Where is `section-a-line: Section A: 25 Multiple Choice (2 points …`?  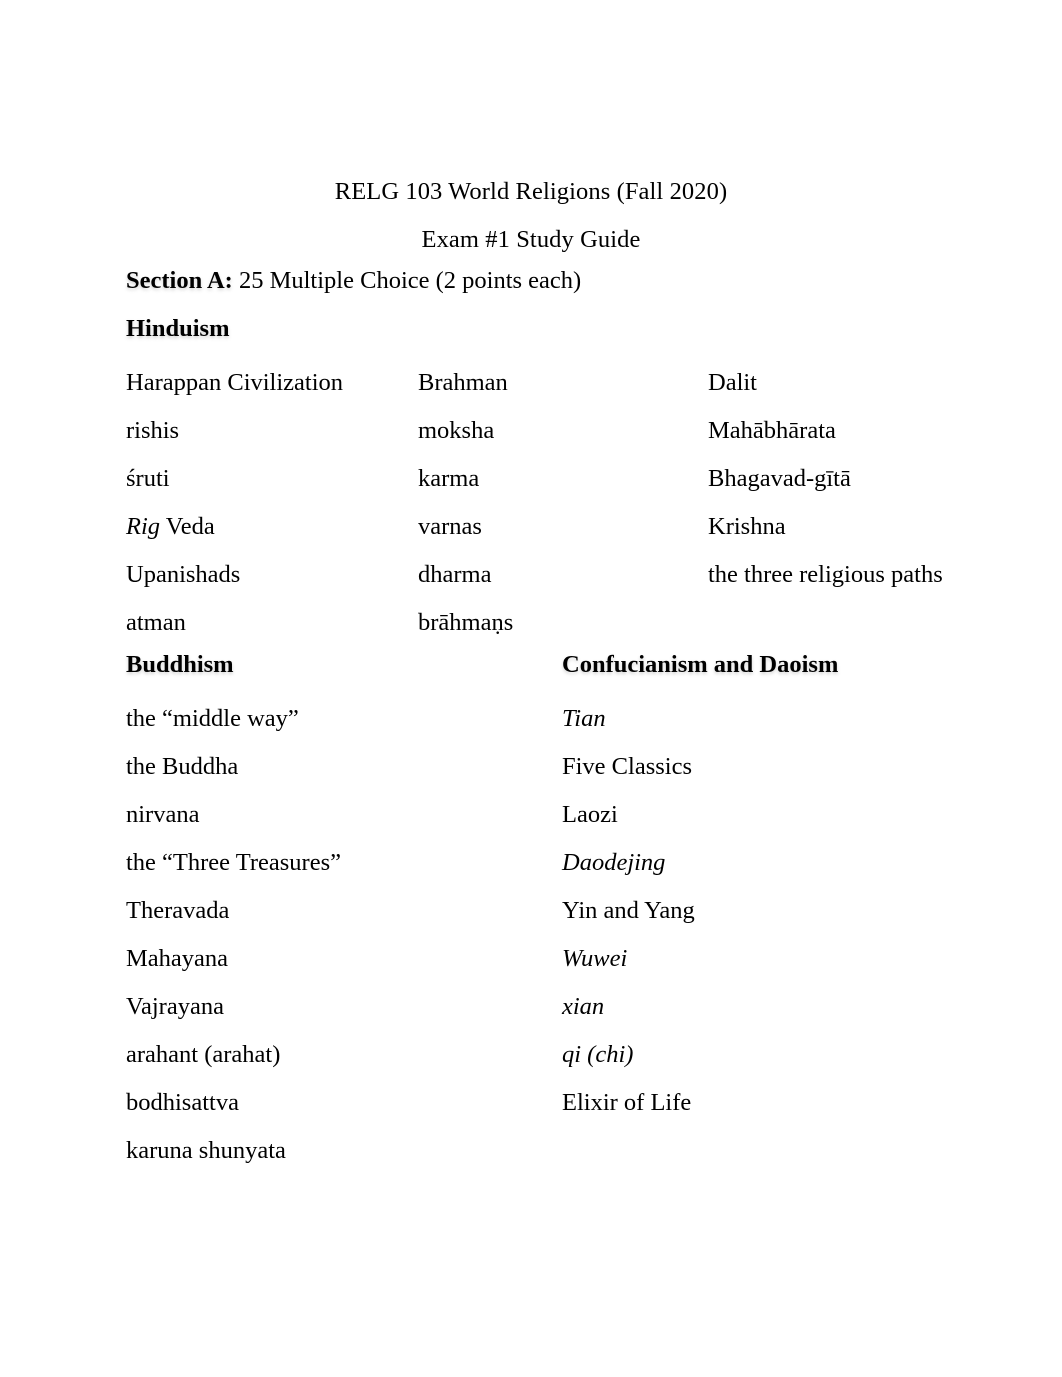 section-a-line: Section A: 25 Multiple Choice (2 points … is located at coordinates (353, 281).